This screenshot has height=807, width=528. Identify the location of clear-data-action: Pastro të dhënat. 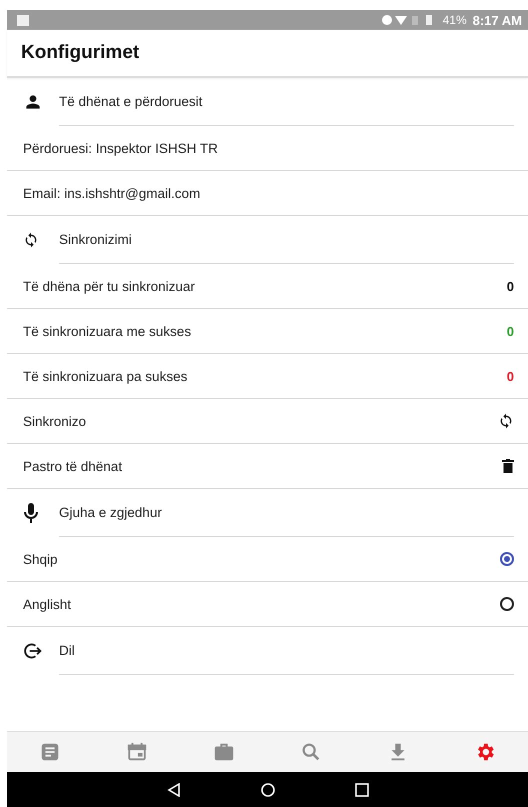
(262, 466).